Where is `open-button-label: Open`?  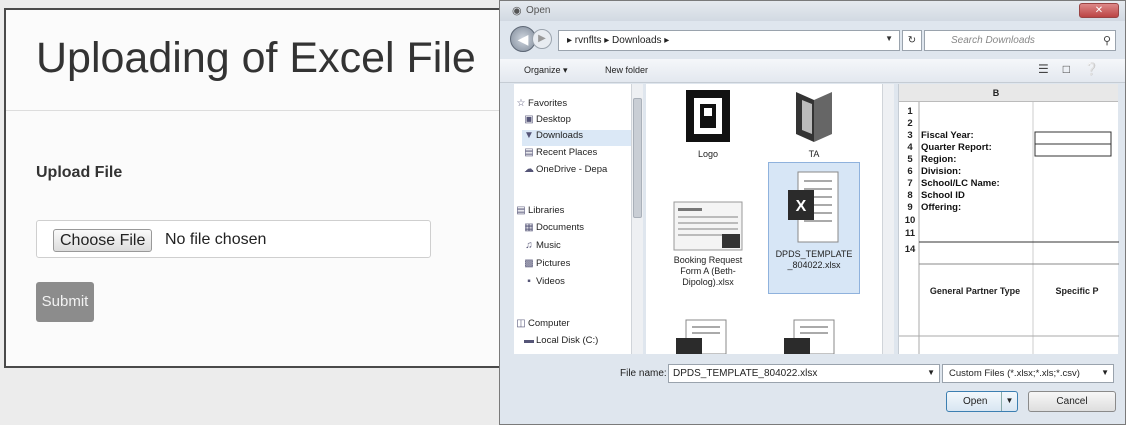 open-button-label: Open is located at coordinates (975, 401).